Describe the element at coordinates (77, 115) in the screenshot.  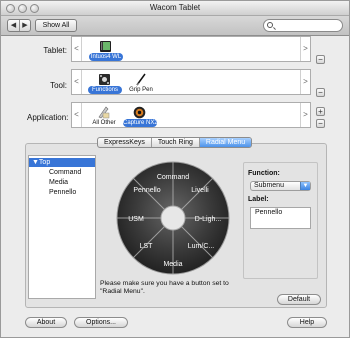
I see `application-left-arrow-icon: <` at that location.